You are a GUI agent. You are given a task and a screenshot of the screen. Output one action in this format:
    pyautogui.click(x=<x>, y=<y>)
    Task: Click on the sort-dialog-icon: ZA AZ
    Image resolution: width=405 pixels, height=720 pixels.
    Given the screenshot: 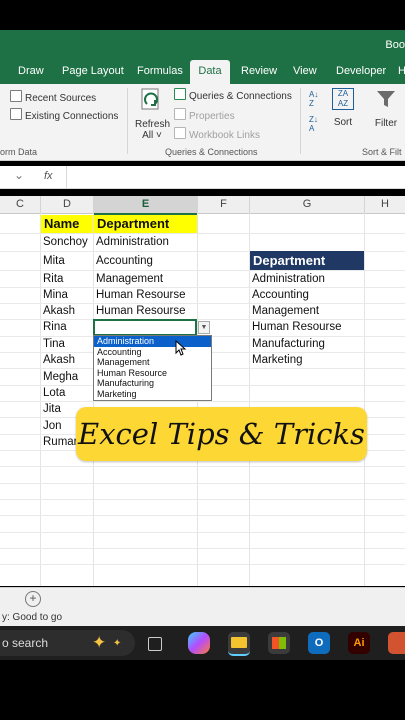 What is the action you would take?
    pyautogui.click(x=343, y=99)
    